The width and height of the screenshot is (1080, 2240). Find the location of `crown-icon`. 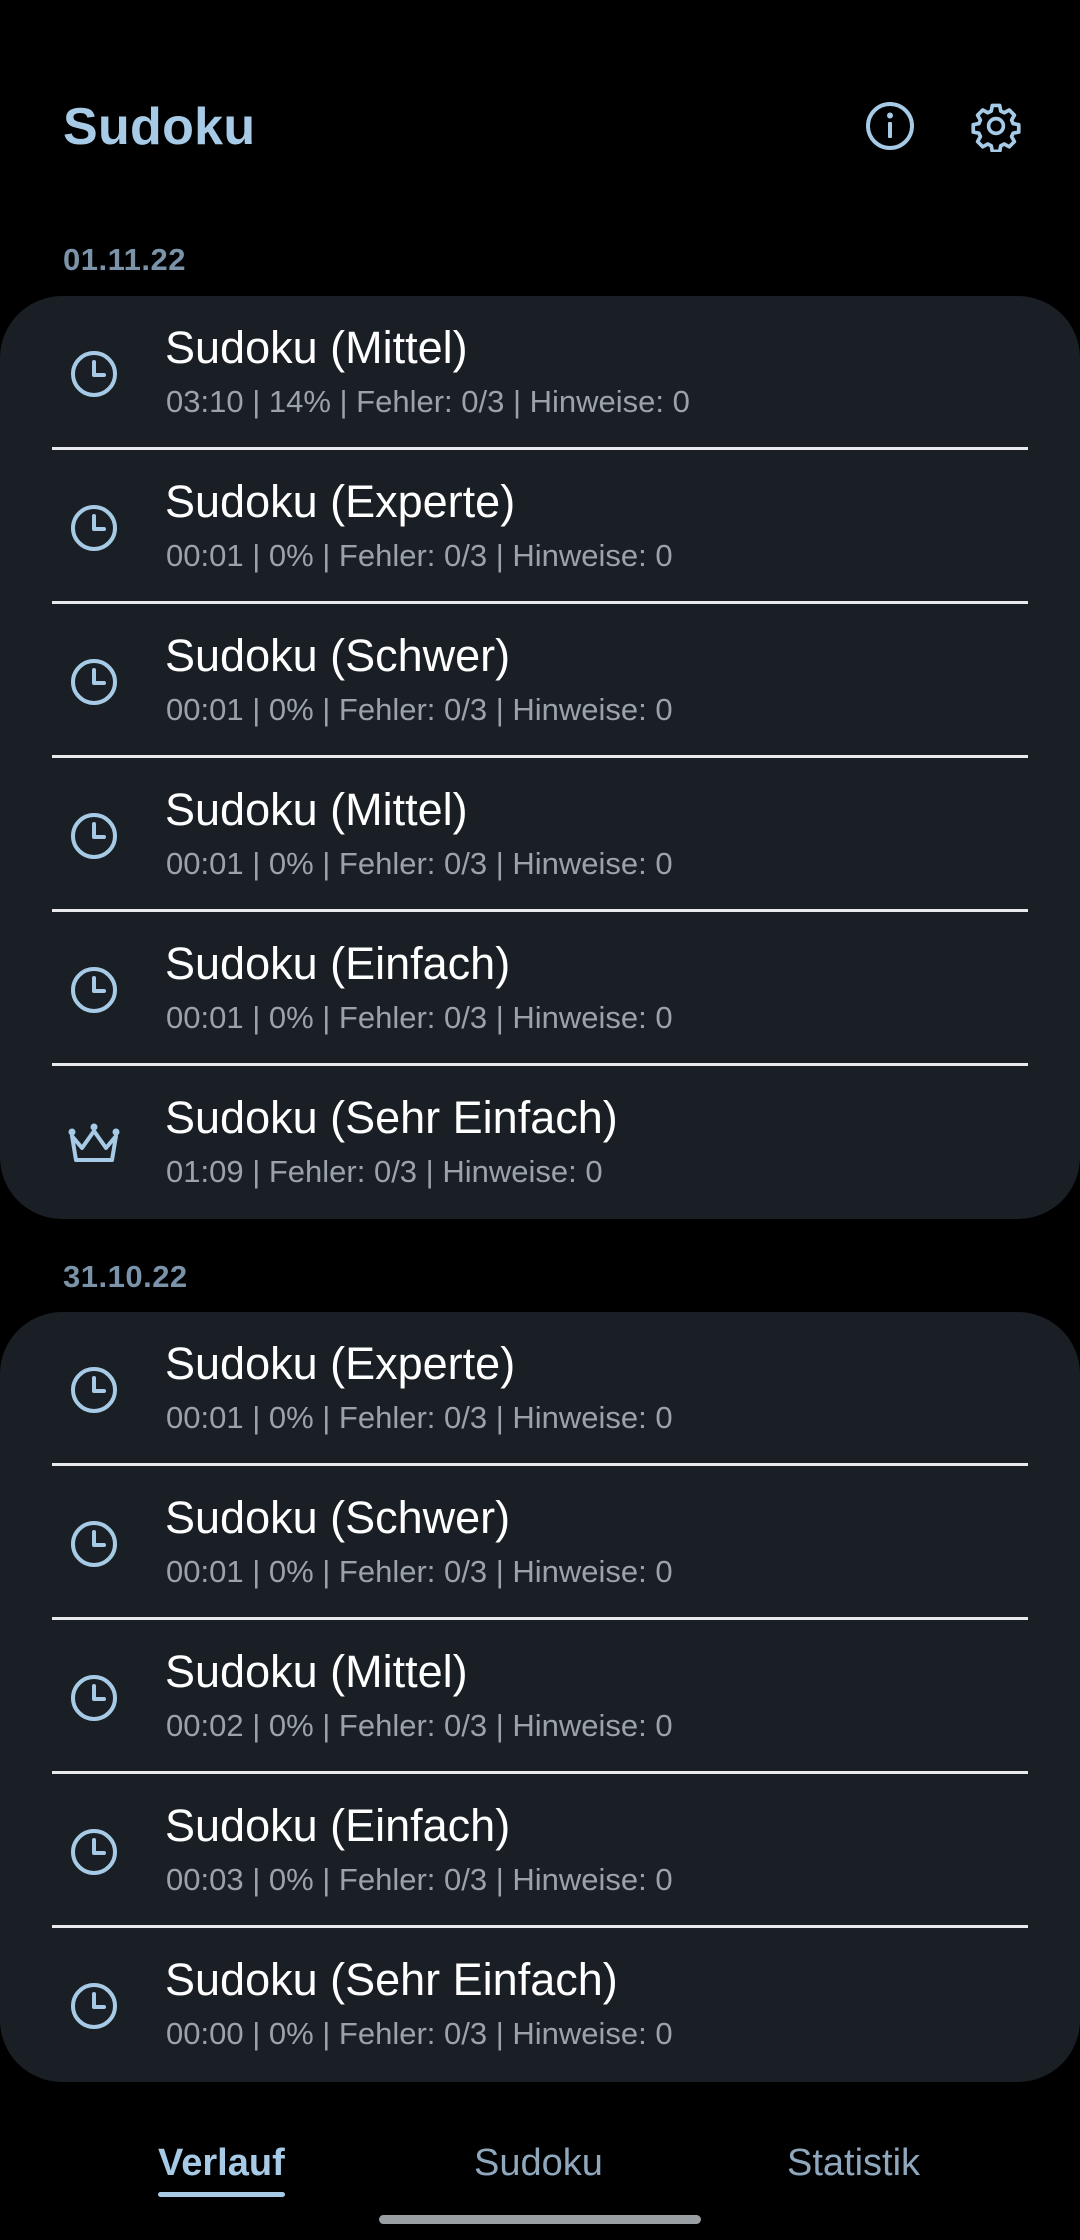

crown-icon is located at coordinates (94, 1144).